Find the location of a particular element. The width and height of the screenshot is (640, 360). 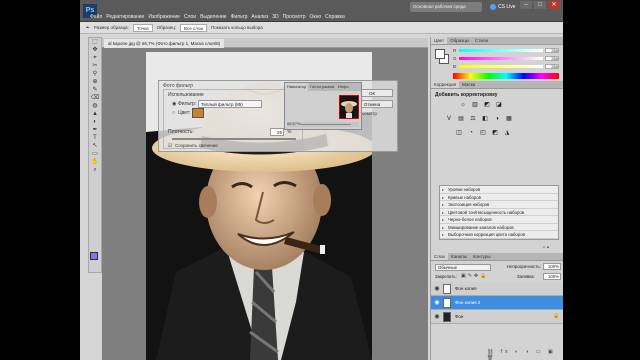

list-item: Черно-белое наборов is located at coordinates (499, 220).